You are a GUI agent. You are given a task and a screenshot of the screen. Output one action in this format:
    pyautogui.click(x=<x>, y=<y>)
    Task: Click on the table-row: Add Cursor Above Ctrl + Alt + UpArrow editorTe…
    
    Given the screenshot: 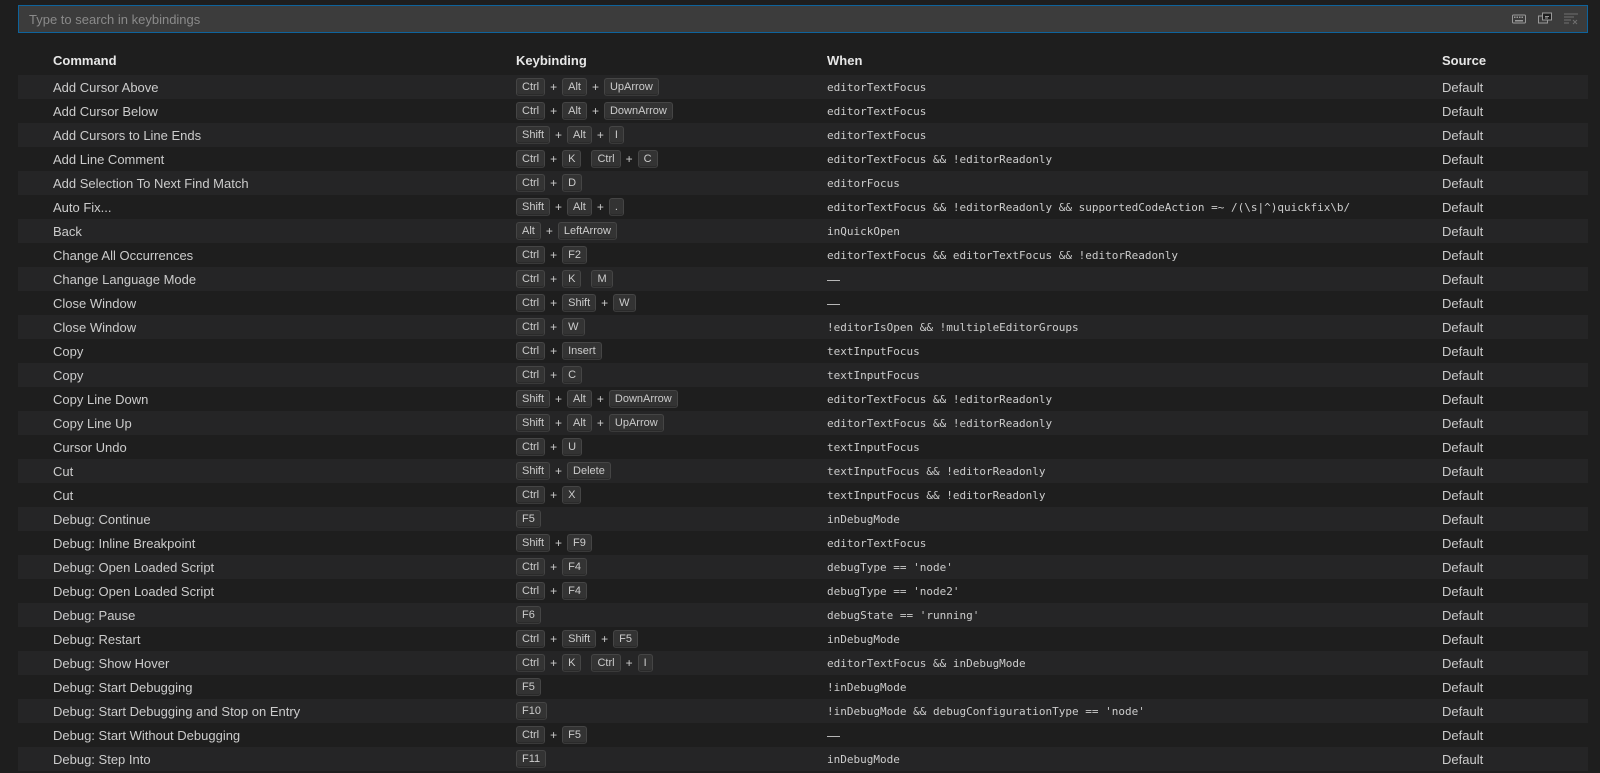 What is the action you would take?
    pyautogui.click(x=803, y=87)
    